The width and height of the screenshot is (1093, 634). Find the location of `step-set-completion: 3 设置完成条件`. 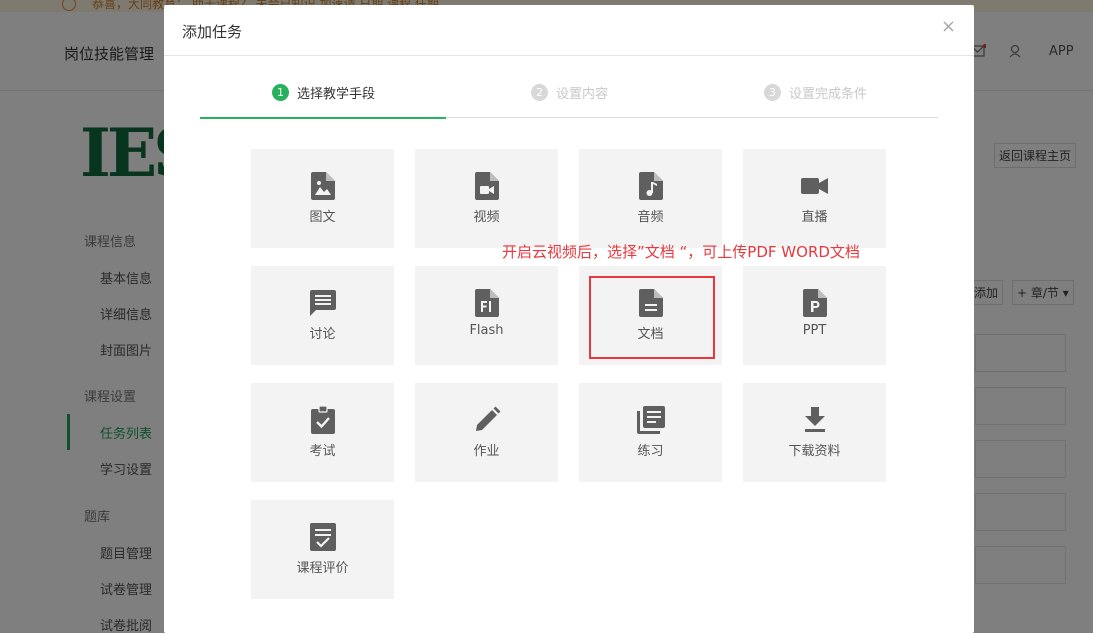

step-set-completion: 3 设置完成条件 is located at coordinates (815, 92).